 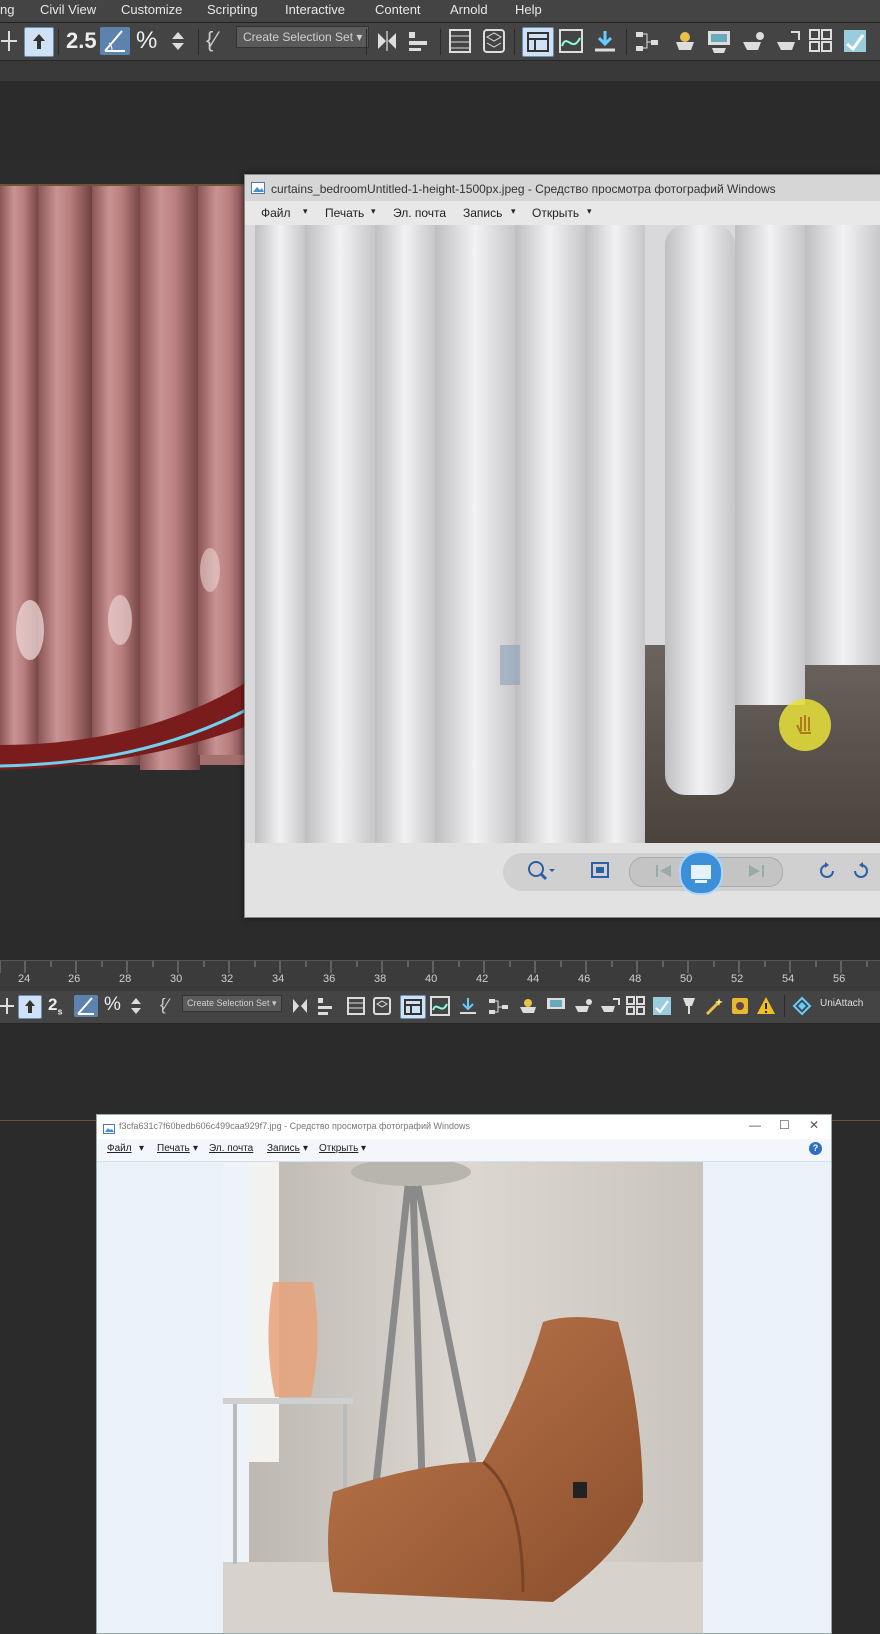 What do you see at coordinates (701, 873) in the screenshot?
I see `slideshow-icon` at bounding box center [701, 873].